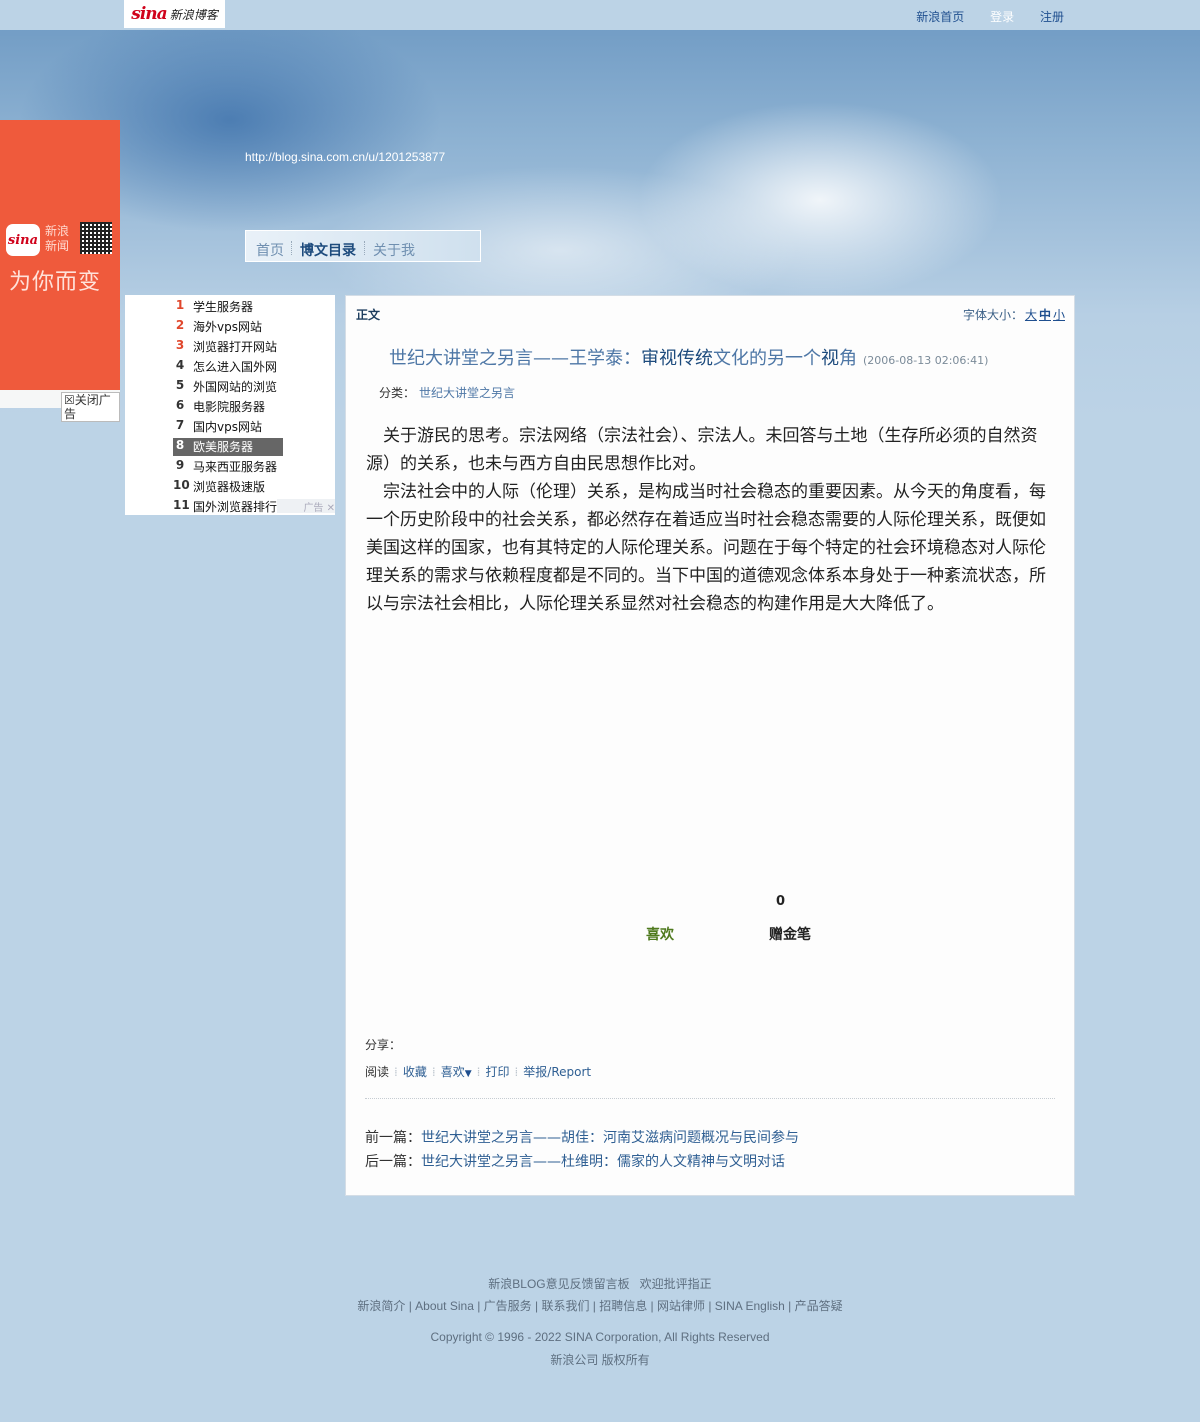  I want to click on ranking-number: 4, so click(180, 365).